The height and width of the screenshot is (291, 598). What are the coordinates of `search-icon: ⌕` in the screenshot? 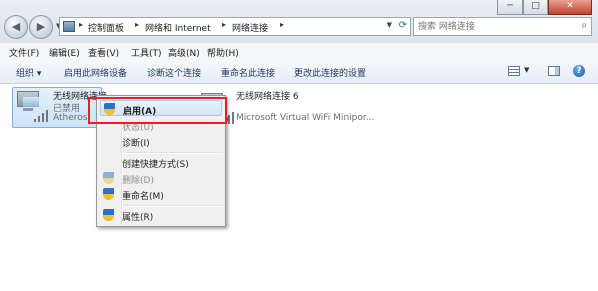 It's located at (584, 25).